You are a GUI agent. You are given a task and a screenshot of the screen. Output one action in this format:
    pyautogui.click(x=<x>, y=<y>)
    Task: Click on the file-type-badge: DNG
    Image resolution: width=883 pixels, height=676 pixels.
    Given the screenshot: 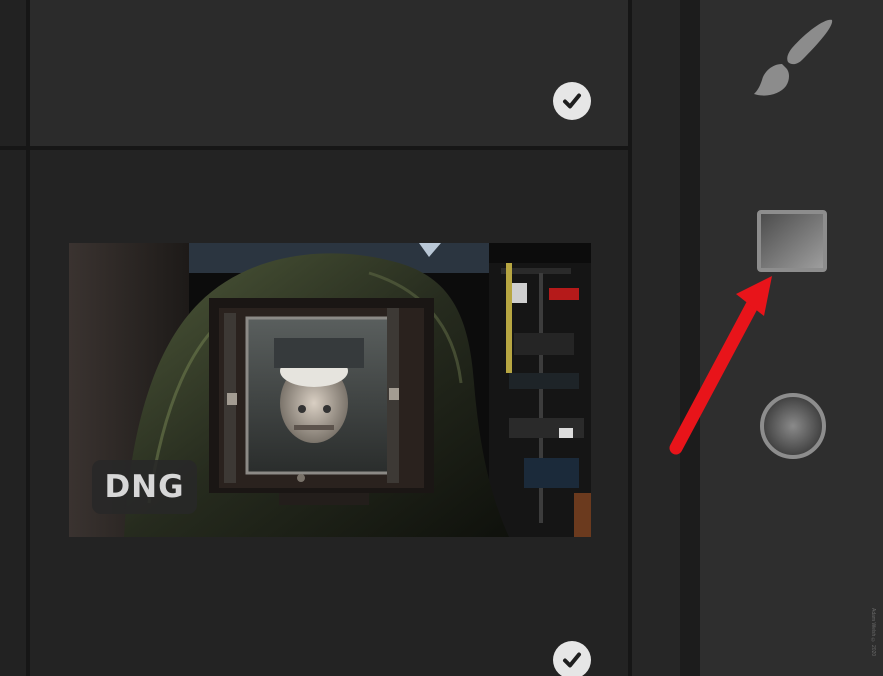 What is the action you would take?
    pyautogui.click(x=144, y=487)
    